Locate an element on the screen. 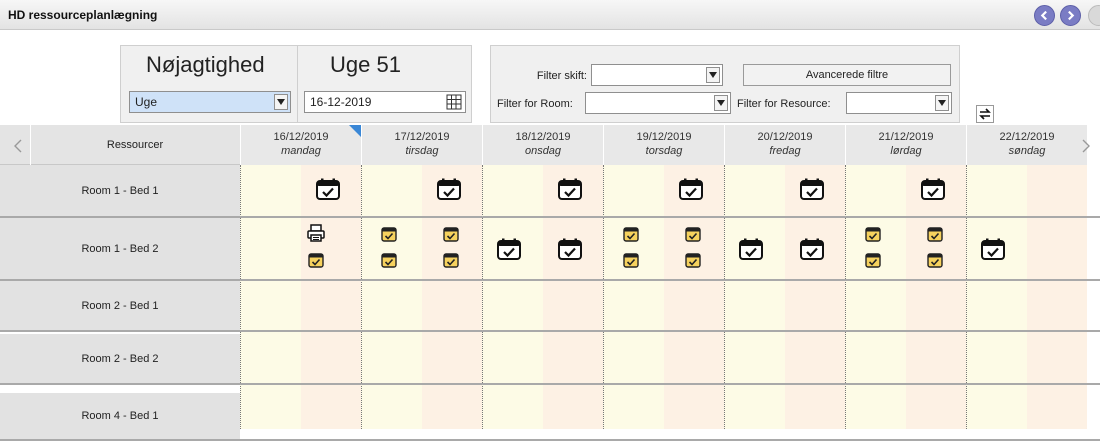 The width and height of the screenshot is (1100, 441). precision-panel: Nøjagtighed Uge 51 Uge 16-12-2019 is located at coordinates (296, 84).